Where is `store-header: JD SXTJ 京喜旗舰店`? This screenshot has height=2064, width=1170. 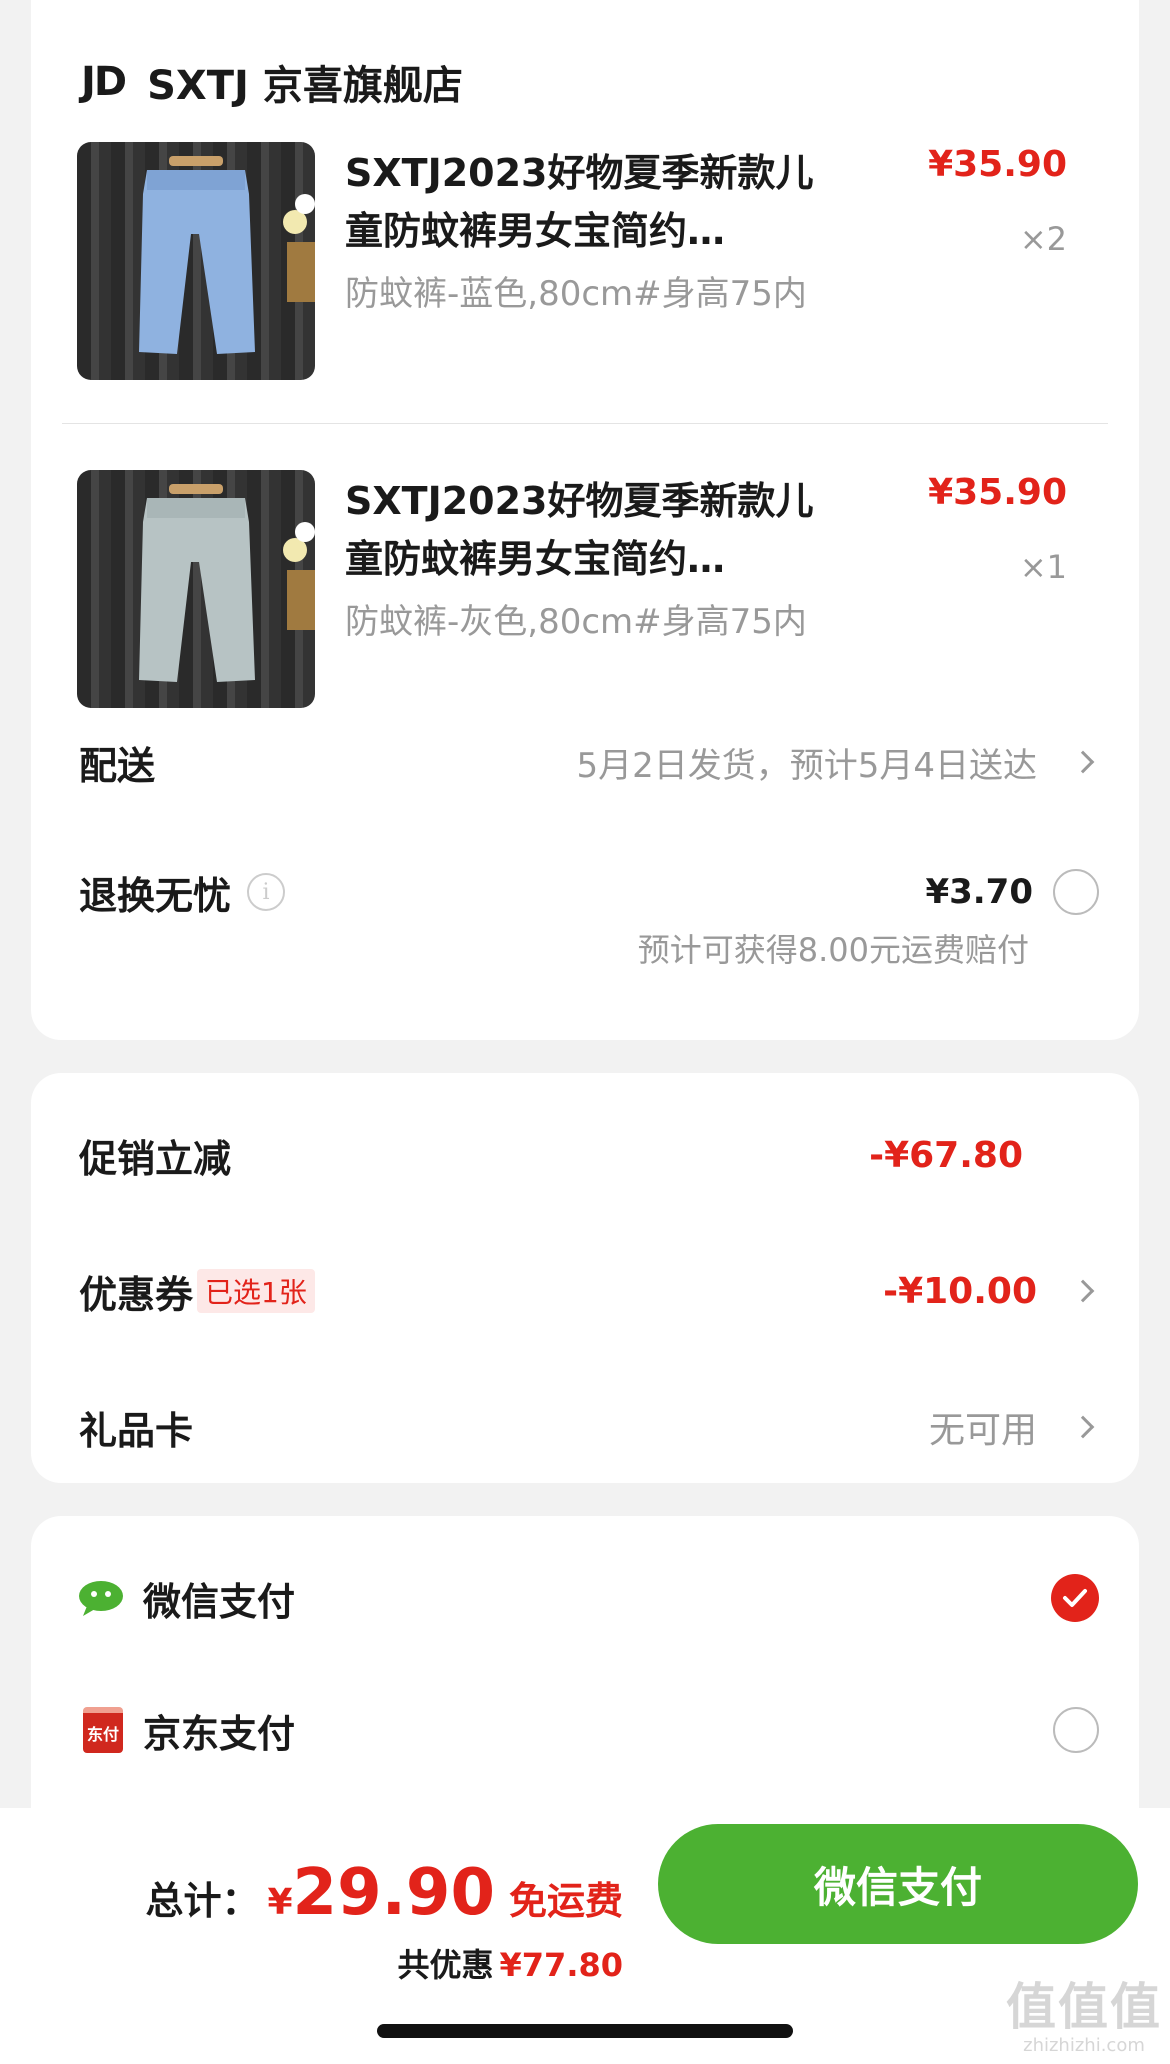
store-header: JD SXTJ 京喜旗舰店 is located at coordinates (272, 82).